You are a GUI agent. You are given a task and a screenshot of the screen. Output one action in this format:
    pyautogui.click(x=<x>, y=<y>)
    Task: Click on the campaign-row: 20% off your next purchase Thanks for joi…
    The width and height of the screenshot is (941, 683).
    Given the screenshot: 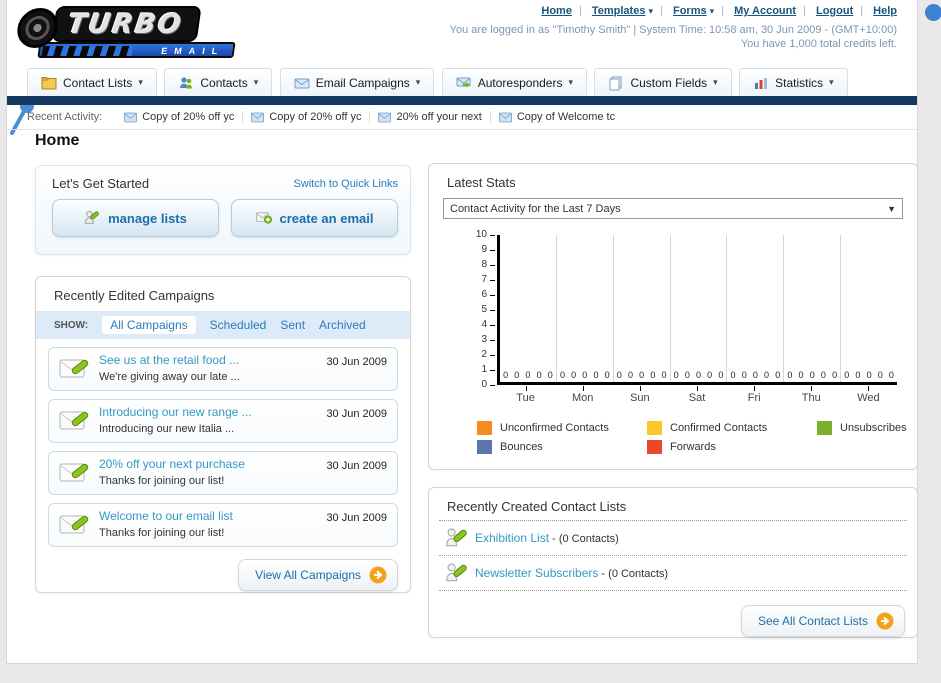 What is the action you would take?
    pyautogui.click(x=223, y=473)
    